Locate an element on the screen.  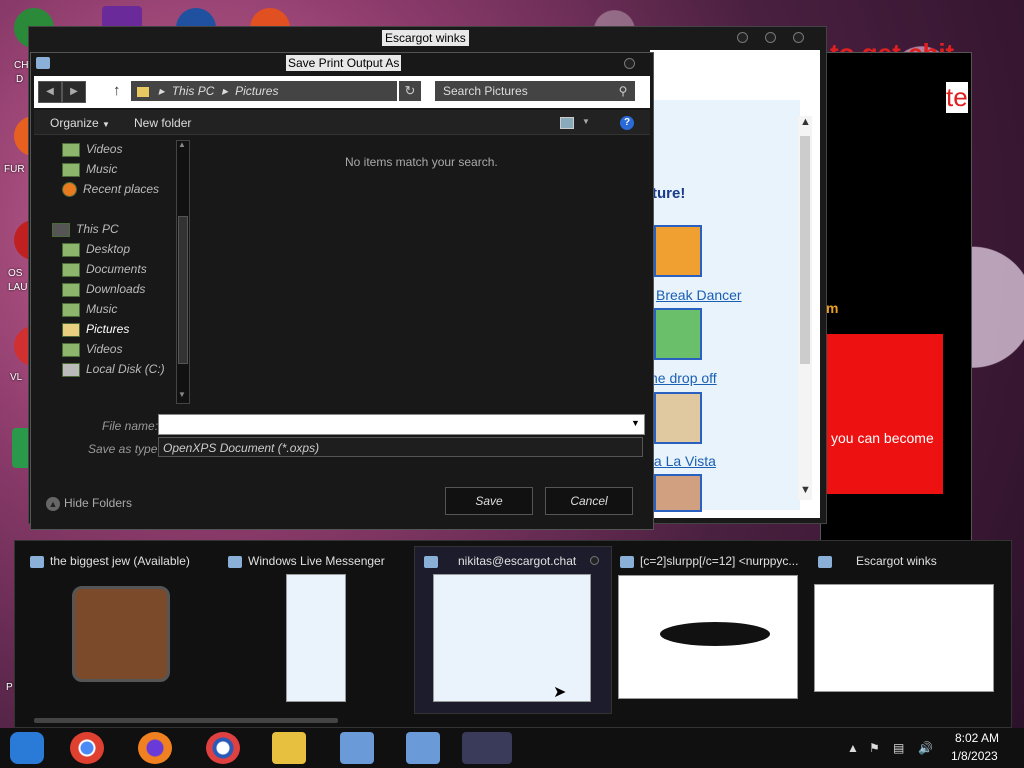
network-icon: ▤ is located at coordinates (898, 748).